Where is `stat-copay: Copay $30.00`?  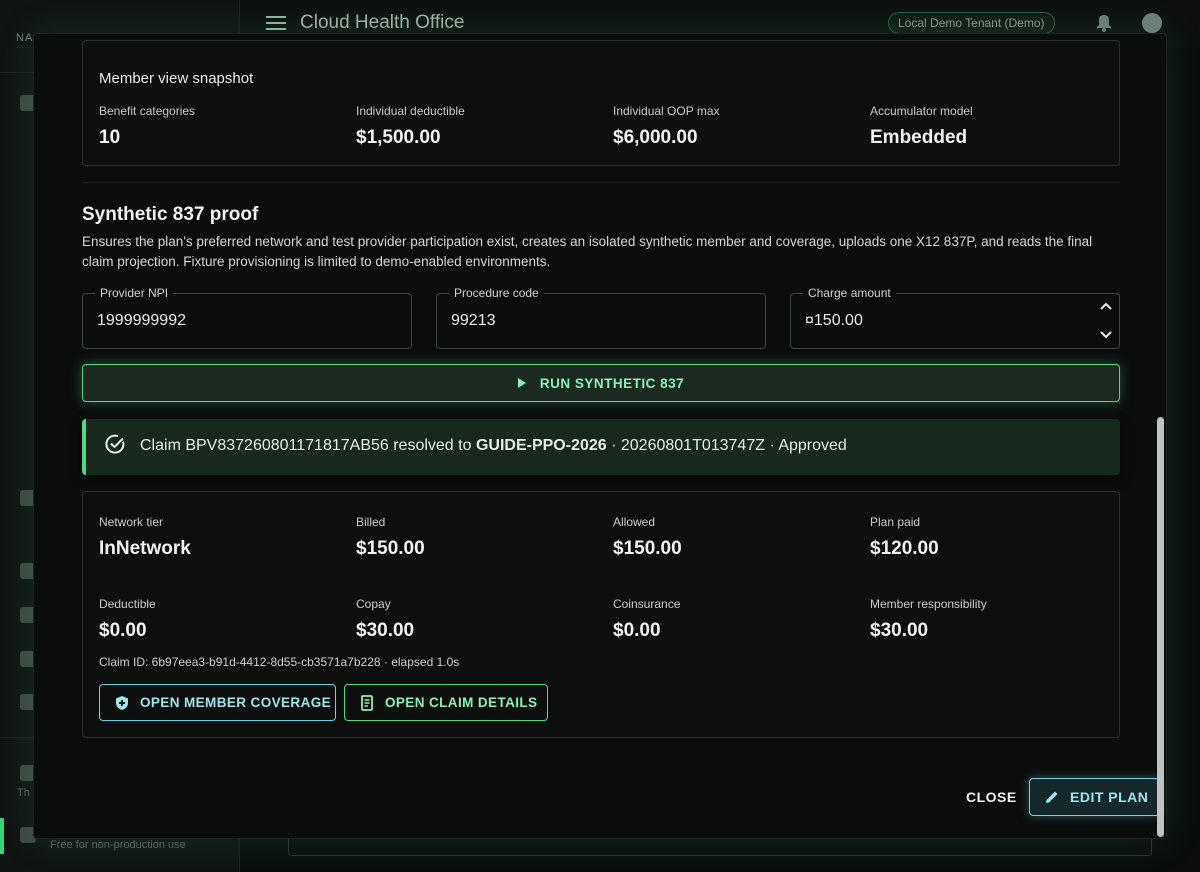 stat-copay: Copay $30.00 is located at coordinates (385, 619).